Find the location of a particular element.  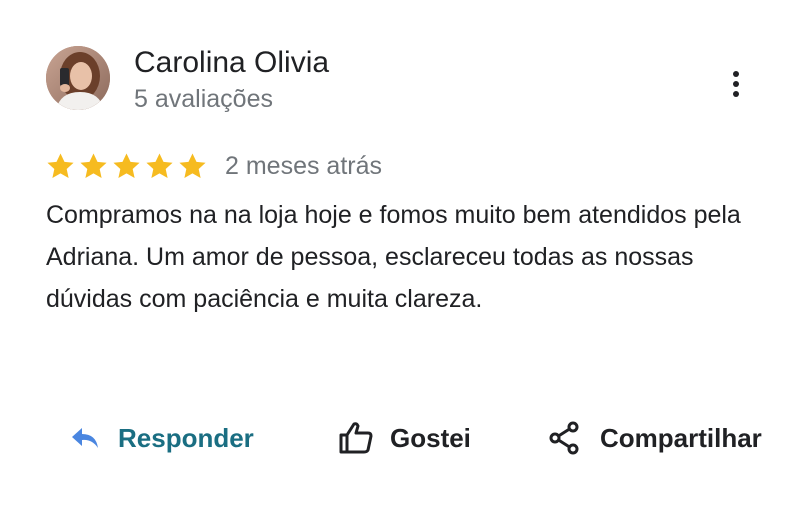

review-date: 2 meses atrás is located at coordinates (304, 165).